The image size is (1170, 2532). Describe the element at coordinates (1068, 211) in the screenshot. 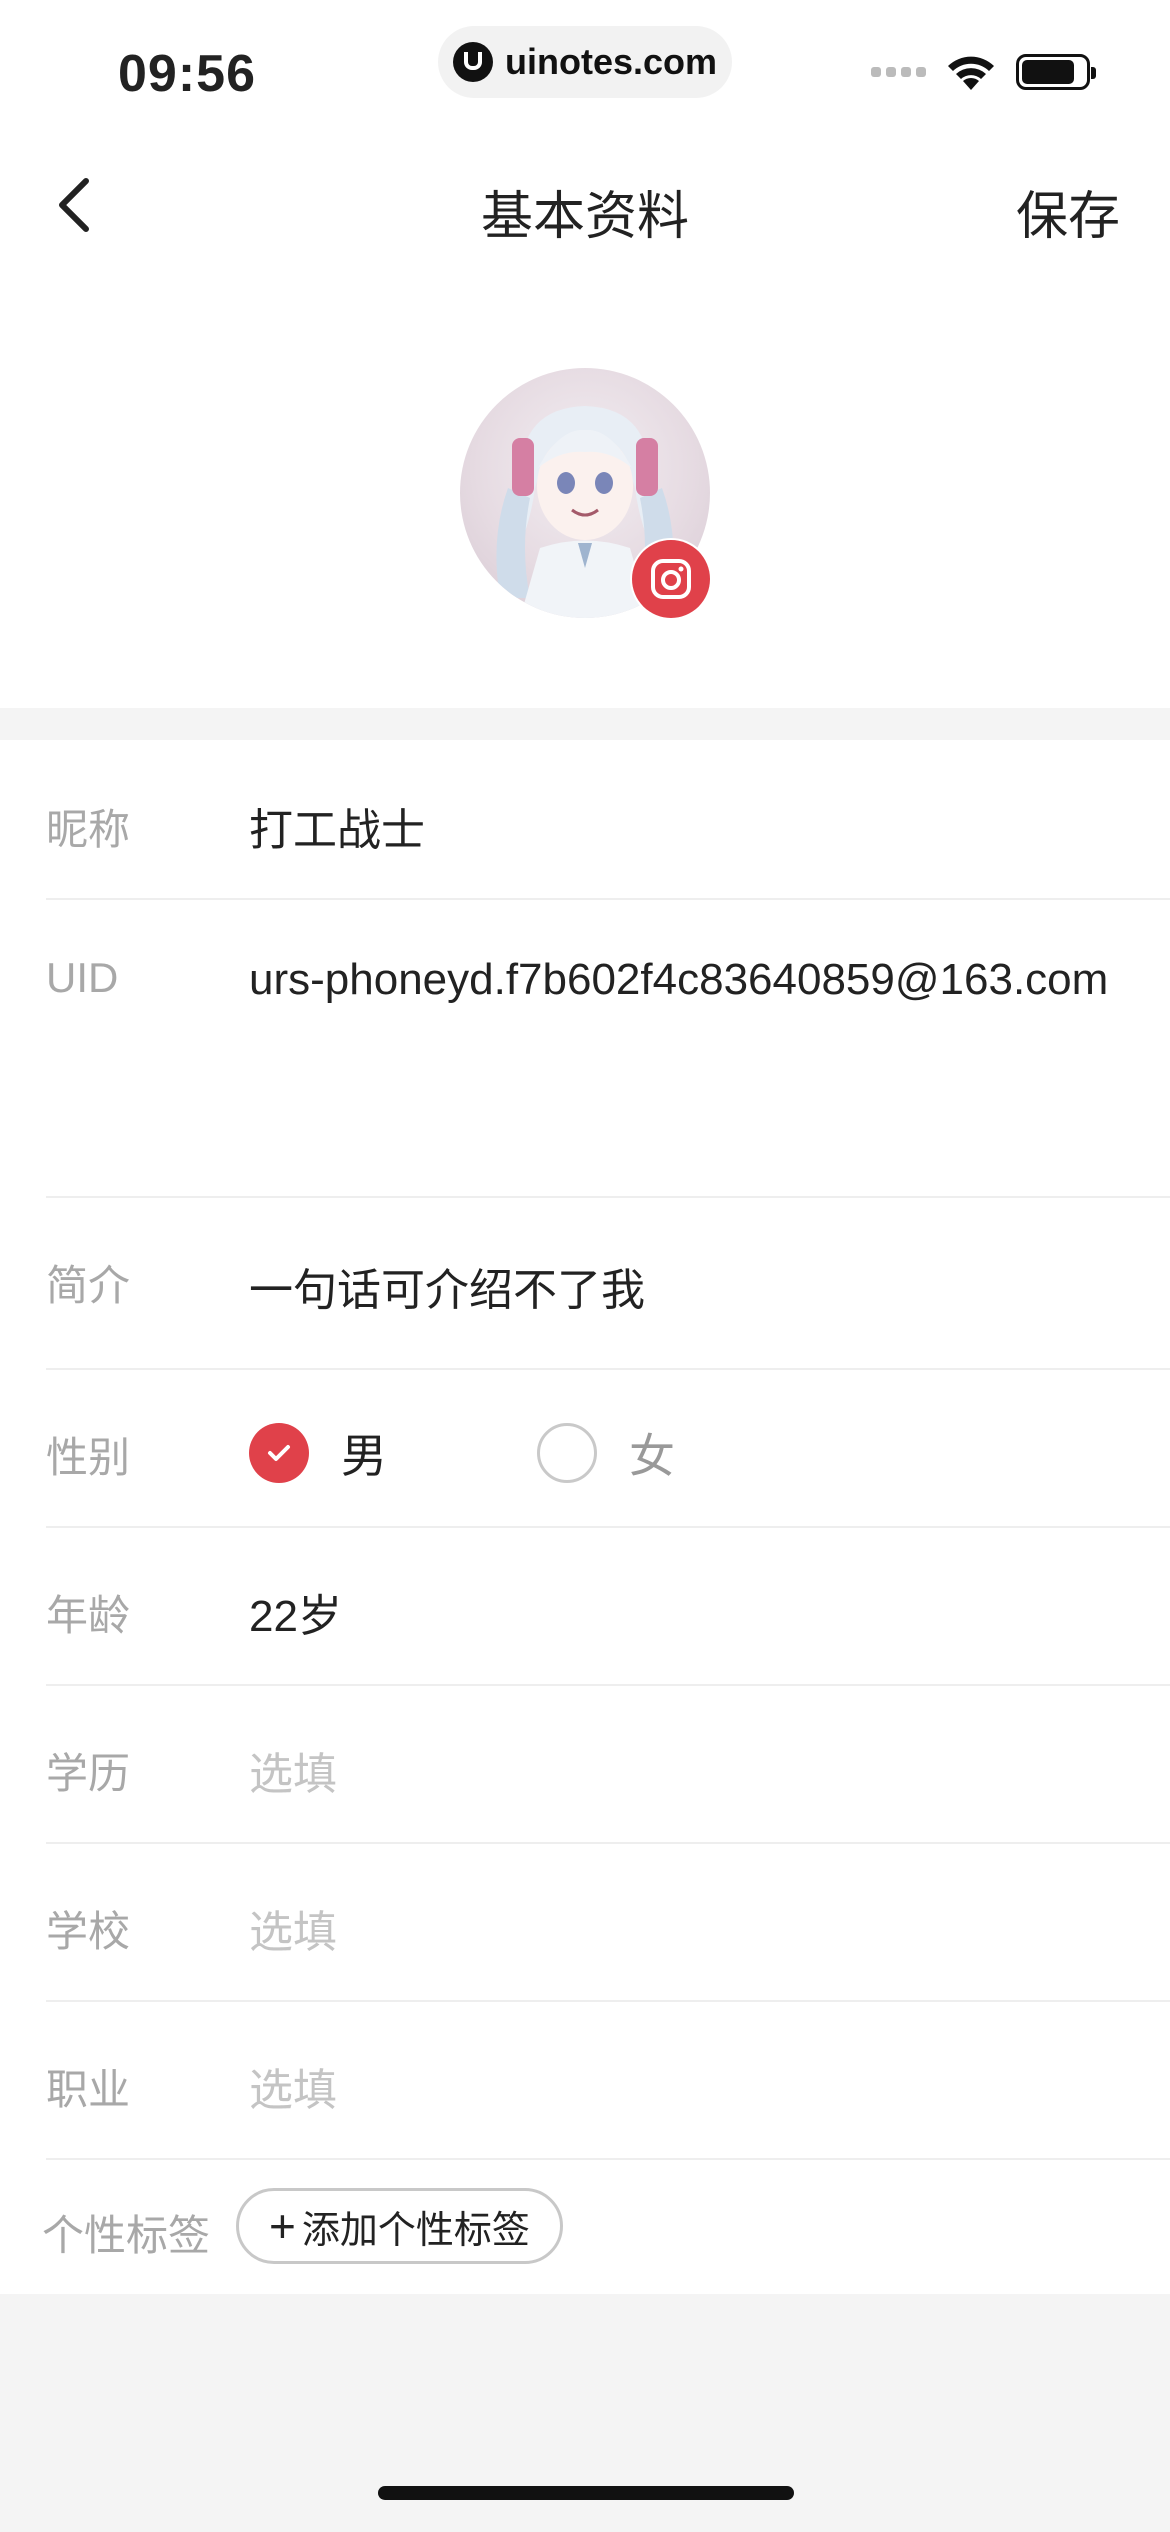

I see `save-button: 保存` at that location.